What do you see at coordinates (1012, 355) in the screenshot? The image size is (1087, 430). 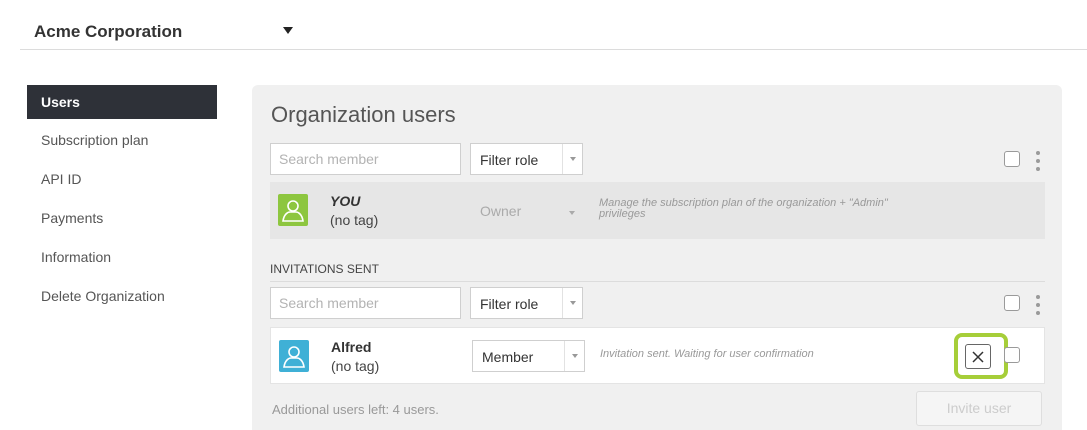 I see `invited-user-checkbox` at bounding box center [1012, 355].